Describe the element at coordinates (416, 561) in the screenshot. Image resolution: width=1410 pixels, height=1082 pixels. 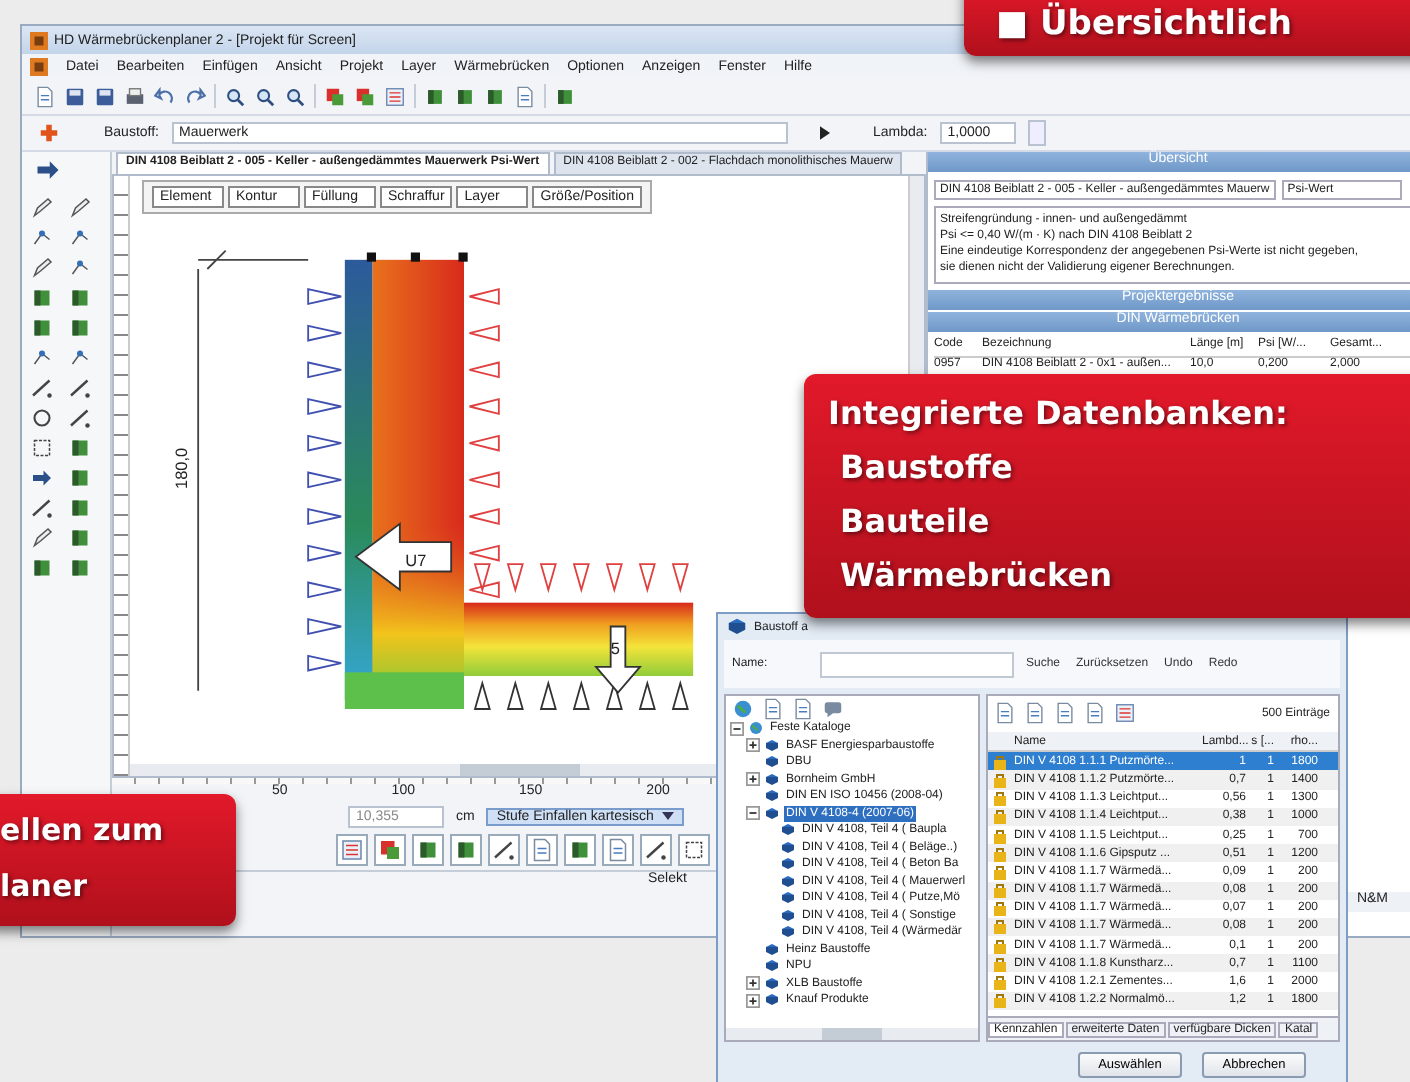
I see `marker-label: U7` at that location.